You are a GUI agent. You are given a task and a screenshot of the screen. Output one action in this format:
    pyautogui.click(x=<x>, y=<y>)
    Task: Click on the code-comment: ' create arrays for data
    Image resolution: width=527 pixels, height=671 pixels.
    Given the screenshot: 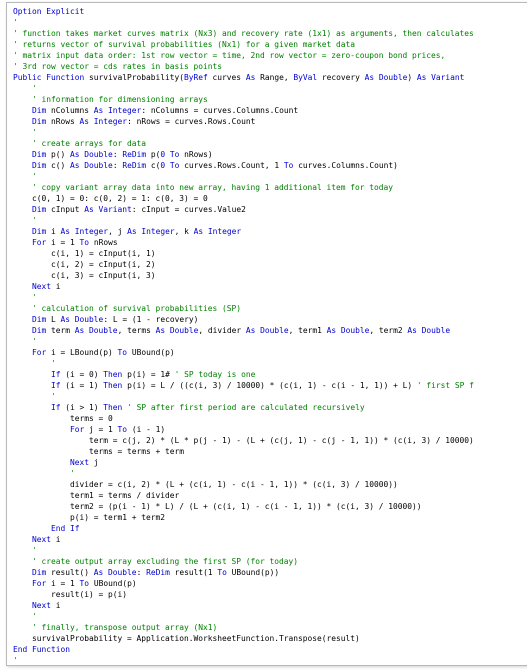 What is the action you would take?
    pyautogui.click(x=89, y=143)
    